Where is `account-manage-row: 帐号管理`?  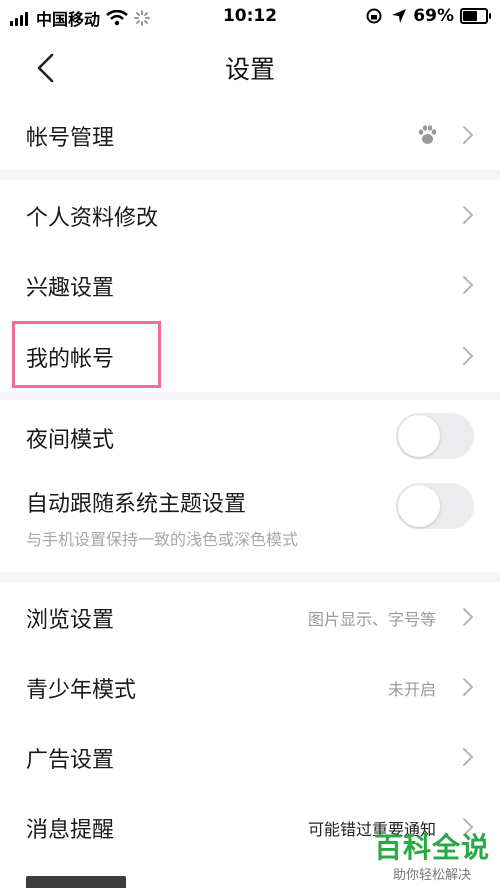 account-manage-row: 帐号管理 is located at coordinates (250, 135).